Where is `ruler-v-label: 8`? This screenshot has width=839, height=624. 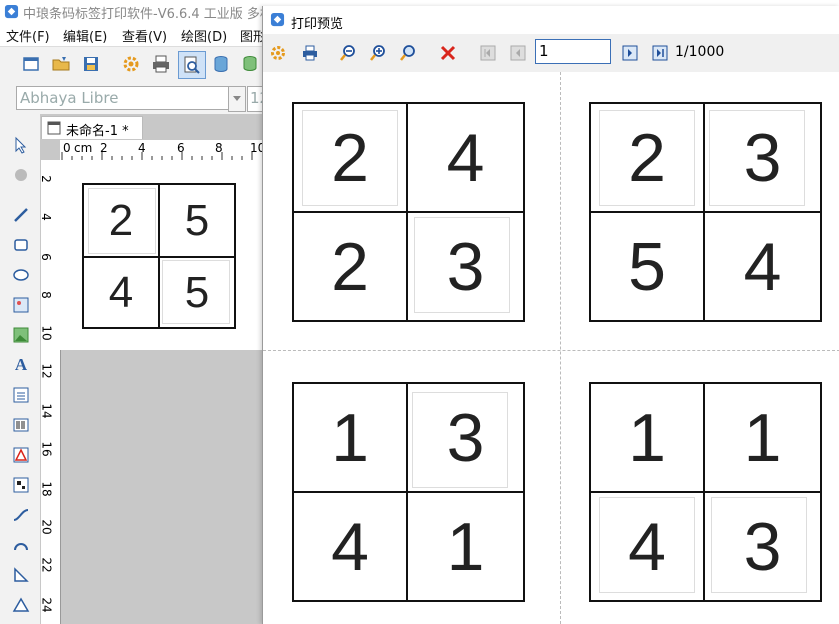
ruler-v-label: 8 is located at coordinates (45, 295).